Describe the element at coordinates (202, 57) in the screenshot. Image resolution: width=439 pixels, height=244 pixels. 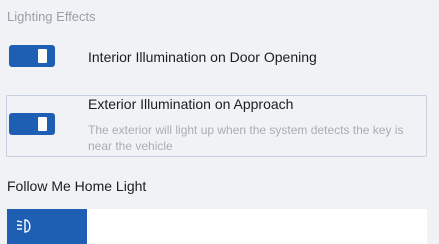
I see `interior-illumination-label: Interior Illumination on Door Opening` at that location.